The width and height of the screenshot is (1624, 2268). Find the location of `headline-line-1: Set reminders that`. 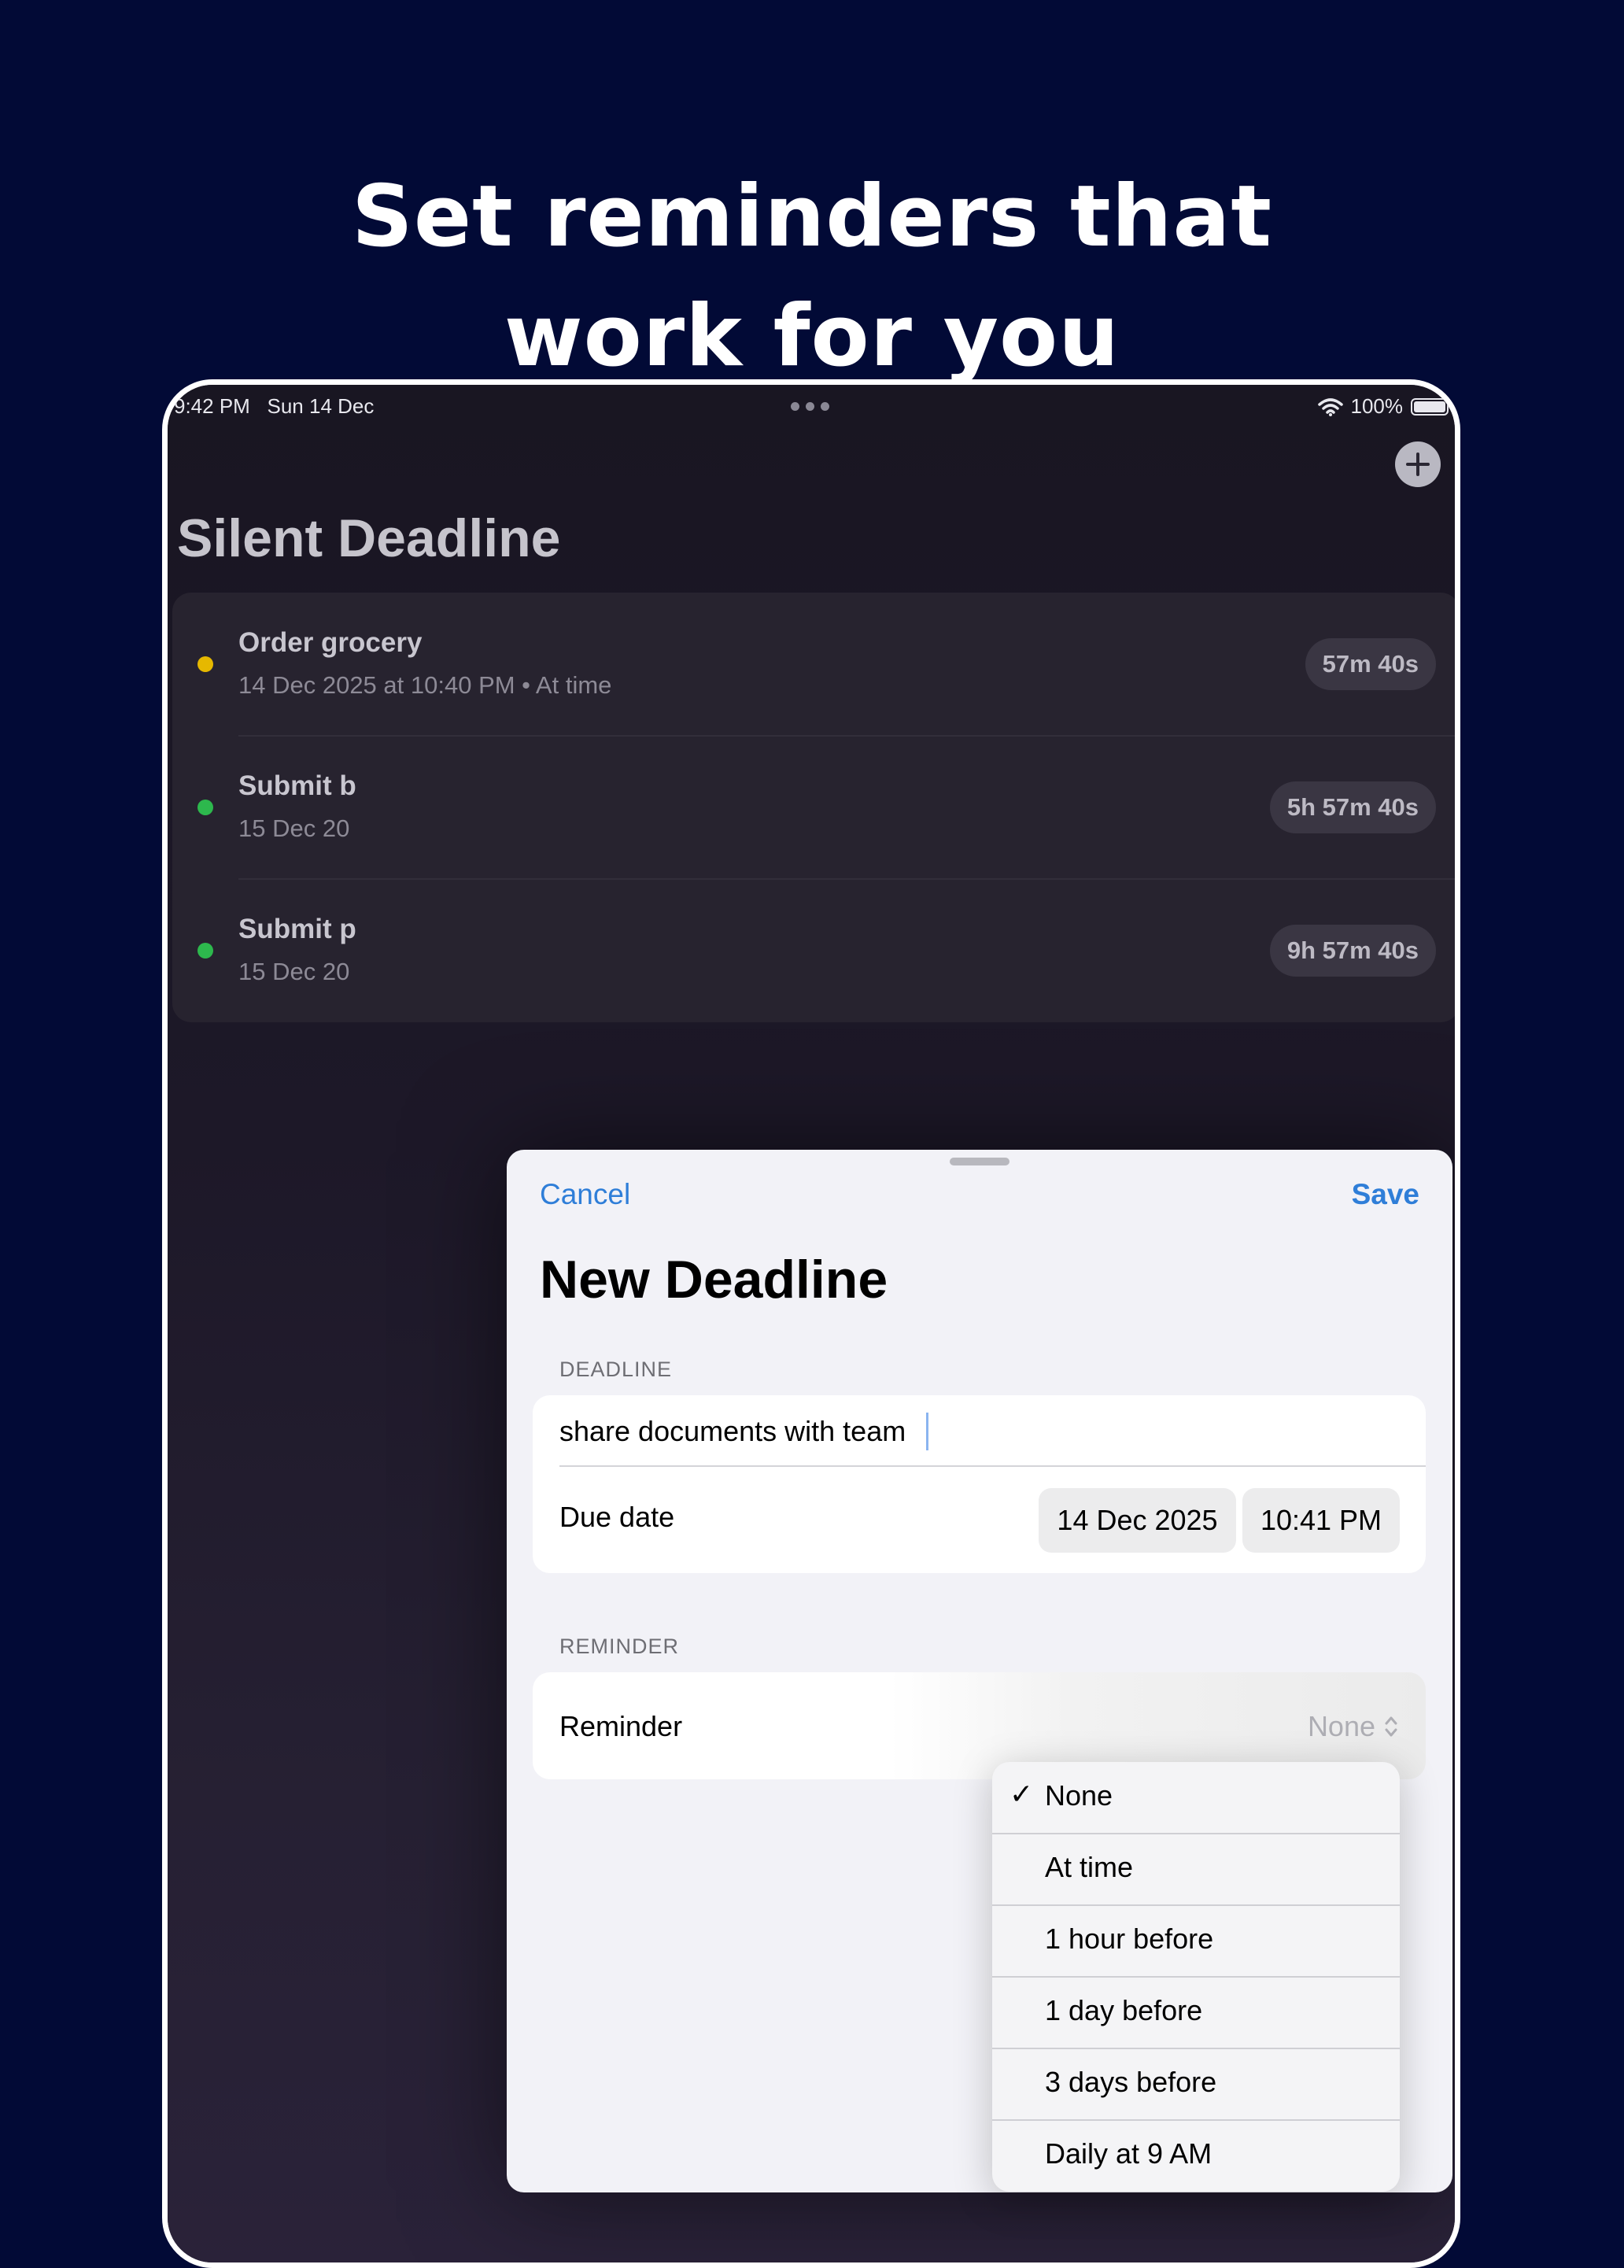

headline-line-1: Set reminders that is located at coordinates (812, 217).